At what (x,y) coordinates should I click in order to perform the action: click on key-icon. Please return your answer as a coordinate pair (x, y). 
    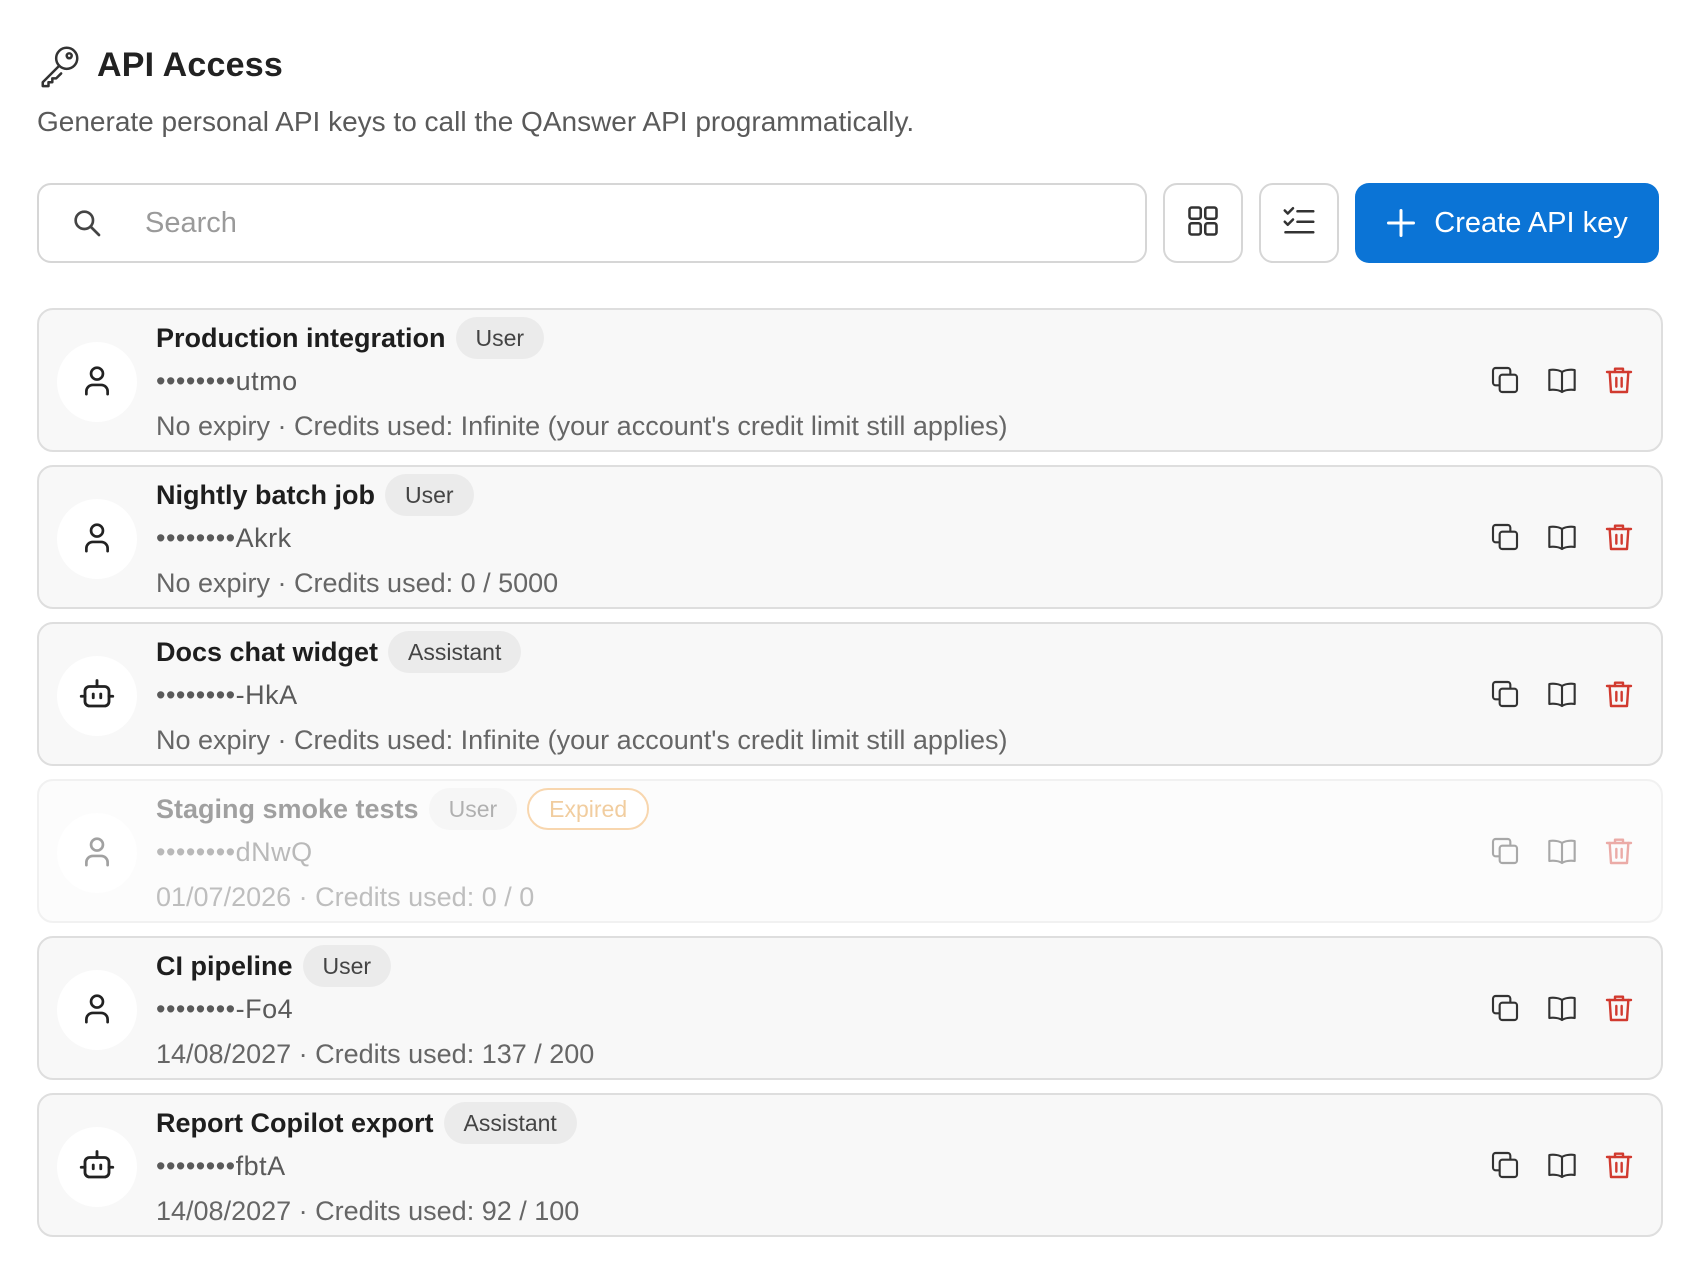
    Looking at the image, I should click on (60, 65).